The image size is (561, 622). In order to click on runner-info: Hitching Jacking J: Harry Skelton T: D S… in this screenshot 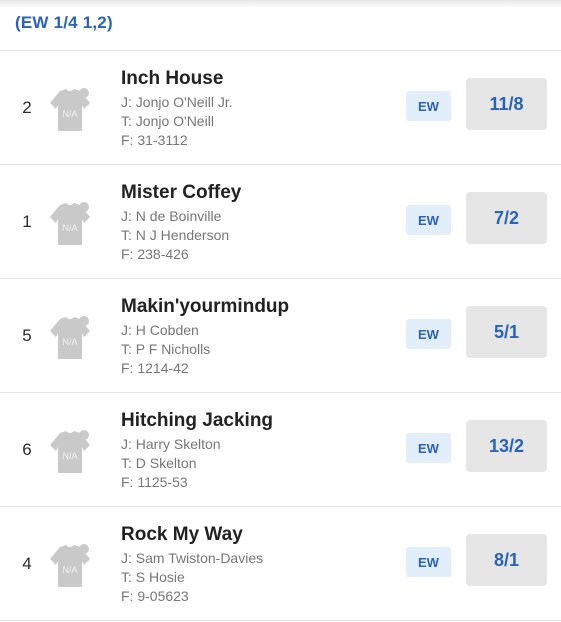, I will do `click(197, 451)`.